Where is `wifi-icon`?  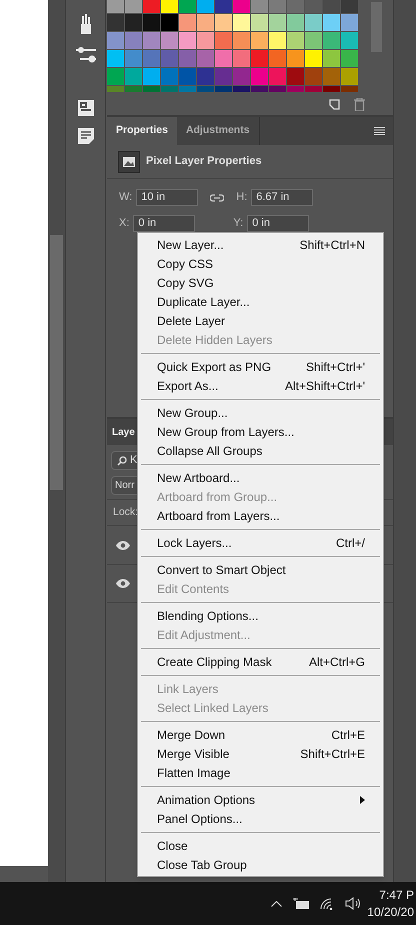
wifi-icon is located at coordinates (327, 904).